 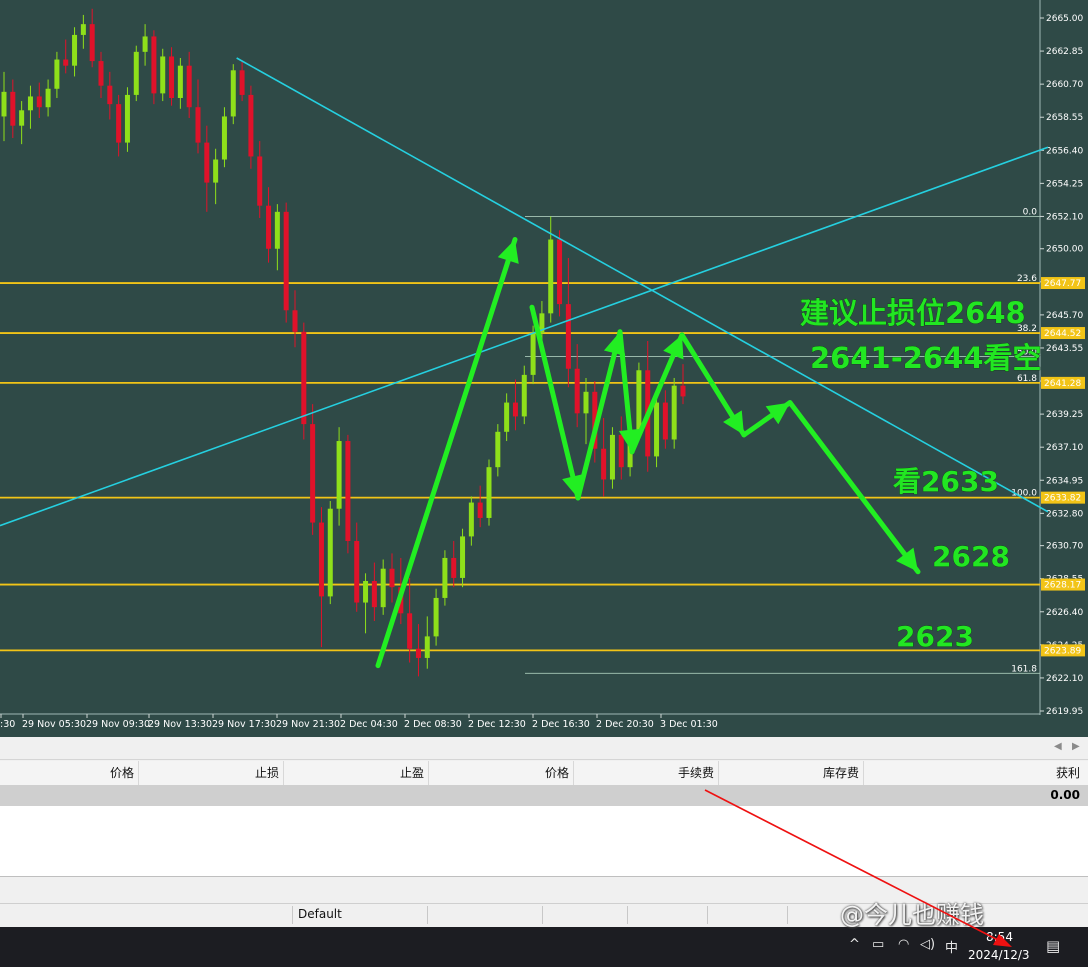 I want to click on ime-indicator: 中, so click(x=951, y=946).